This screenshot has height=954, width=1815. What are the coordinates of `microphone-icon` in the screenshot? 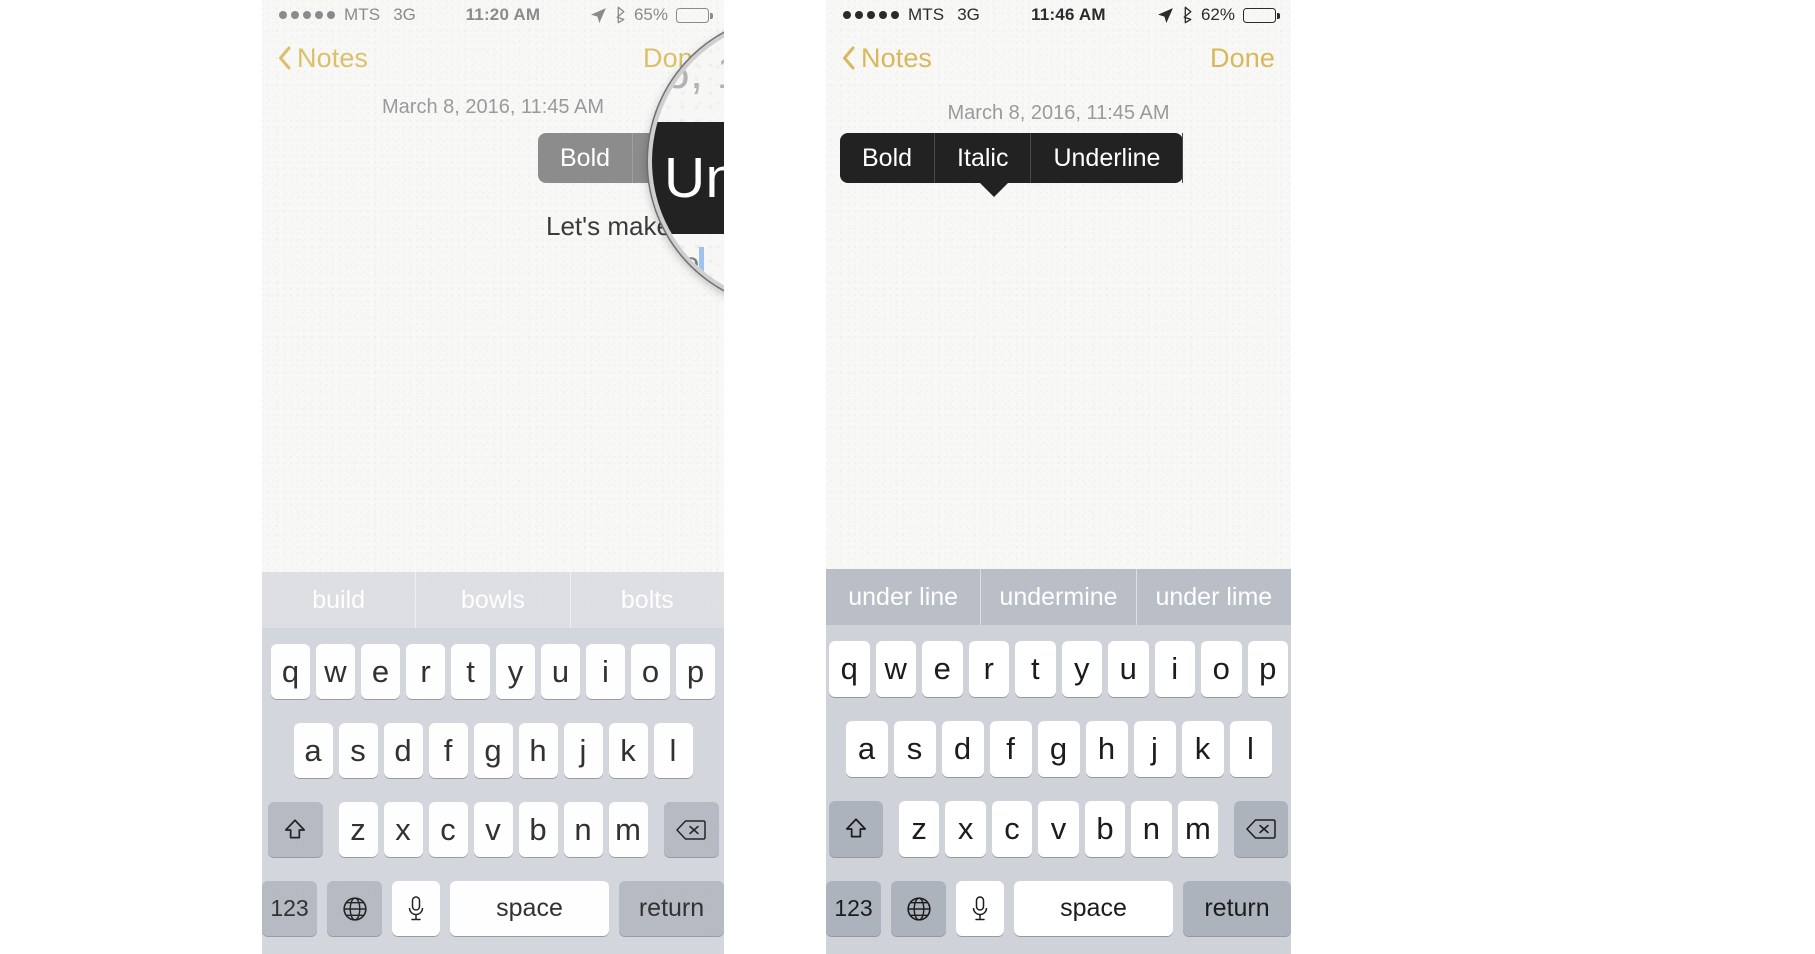 It's located at (980, 908).